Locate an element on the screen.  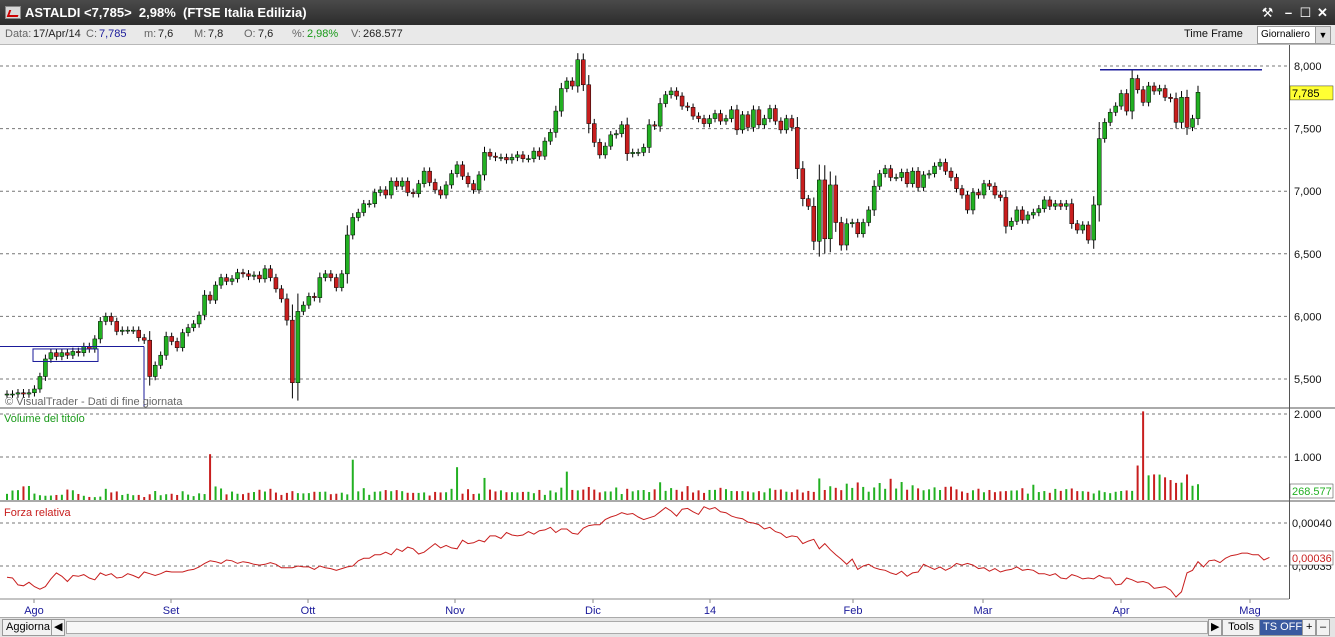
last-volume-badge: 268.577 is located at coordinates (1312, 492).